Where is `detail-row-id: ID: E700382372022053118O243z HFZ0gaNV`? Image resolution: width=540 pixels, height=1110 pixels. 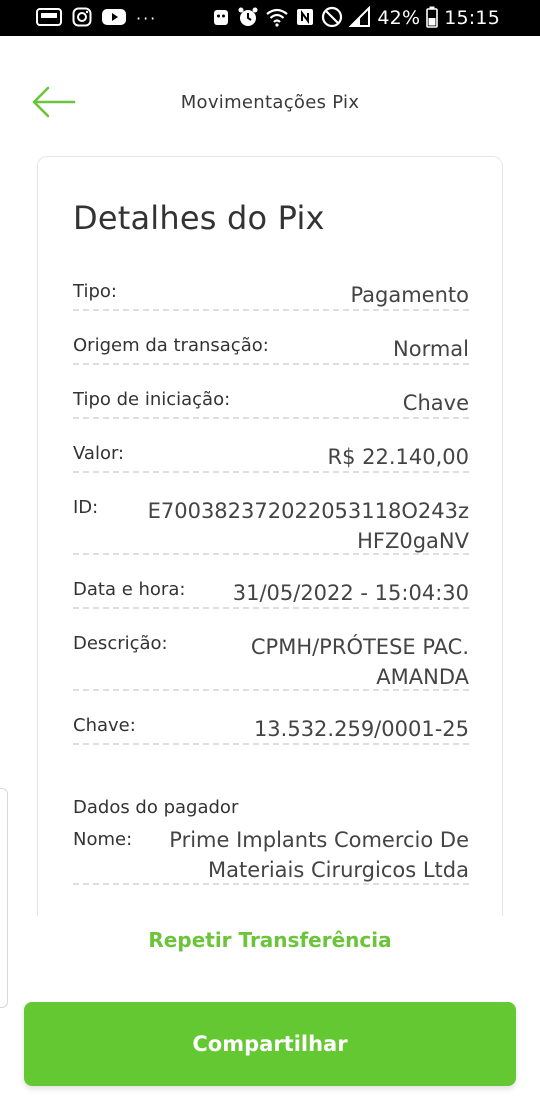 detail-row-id: ID: E700382372022053118O243z HFZ0gaNV is located at coordinates (271, 526).